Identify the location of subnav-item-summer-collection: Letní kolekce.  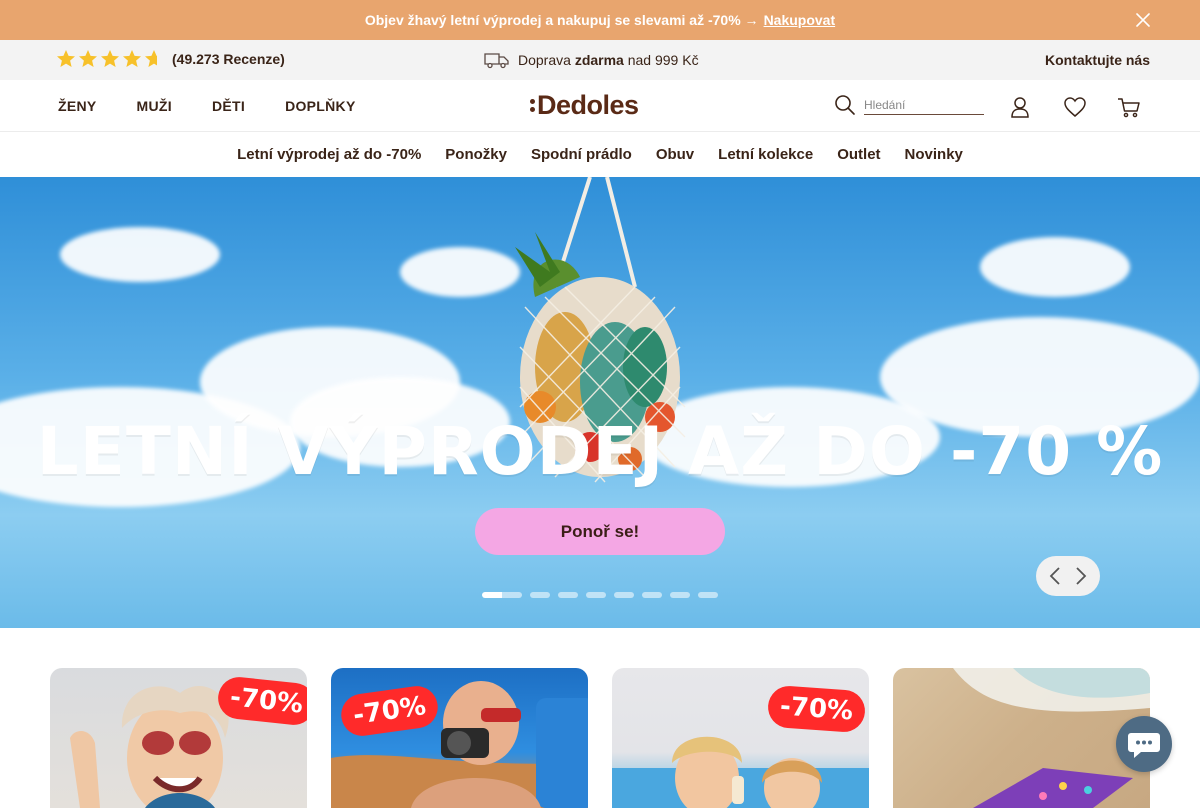
(765, 154).